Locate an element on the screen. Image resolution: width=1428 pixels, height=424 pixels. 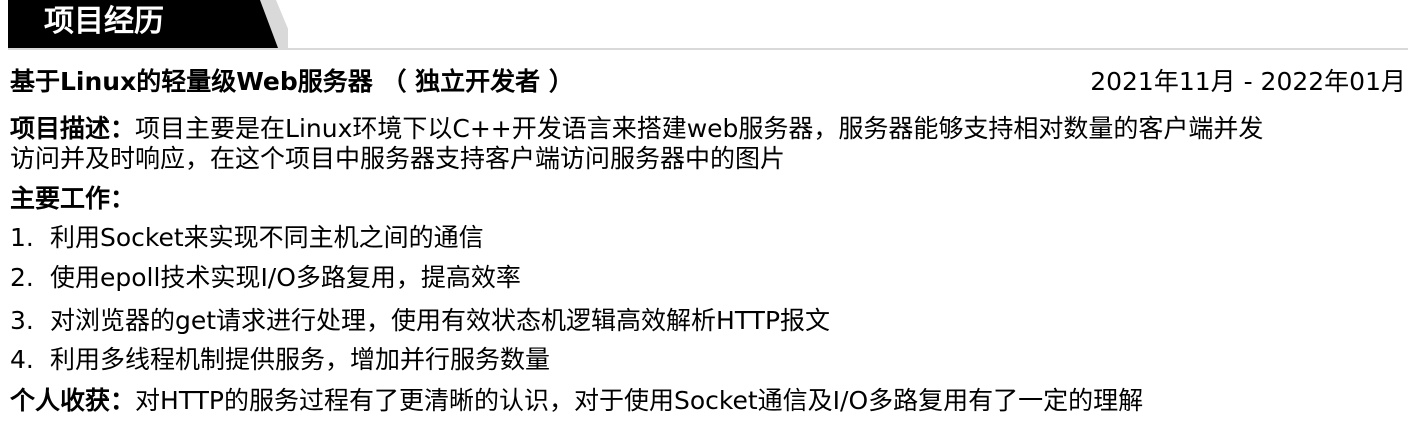
list-item-number: 3. is located at coordinates (22, 320).